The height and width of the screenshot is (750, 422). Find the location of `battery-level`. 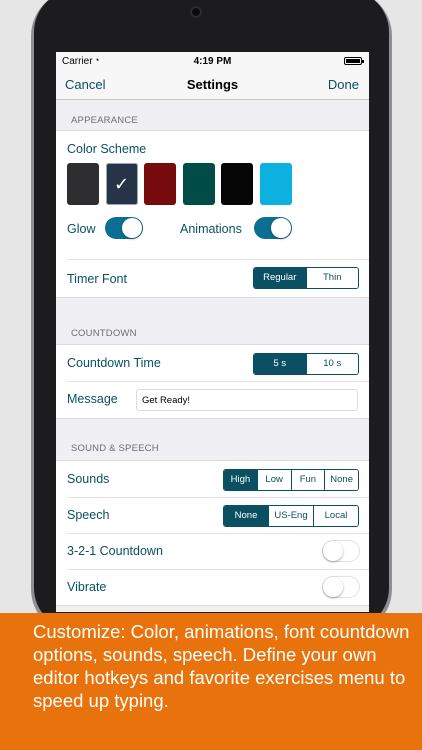

battery-level is located at coordinates (353, 61).